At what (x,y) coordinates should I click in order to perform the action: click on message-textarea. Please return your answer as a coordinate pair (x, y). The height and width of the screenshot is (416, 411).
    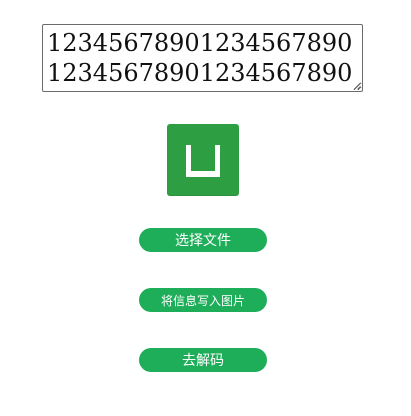
    Looking at the image, I should click on (202, 58).